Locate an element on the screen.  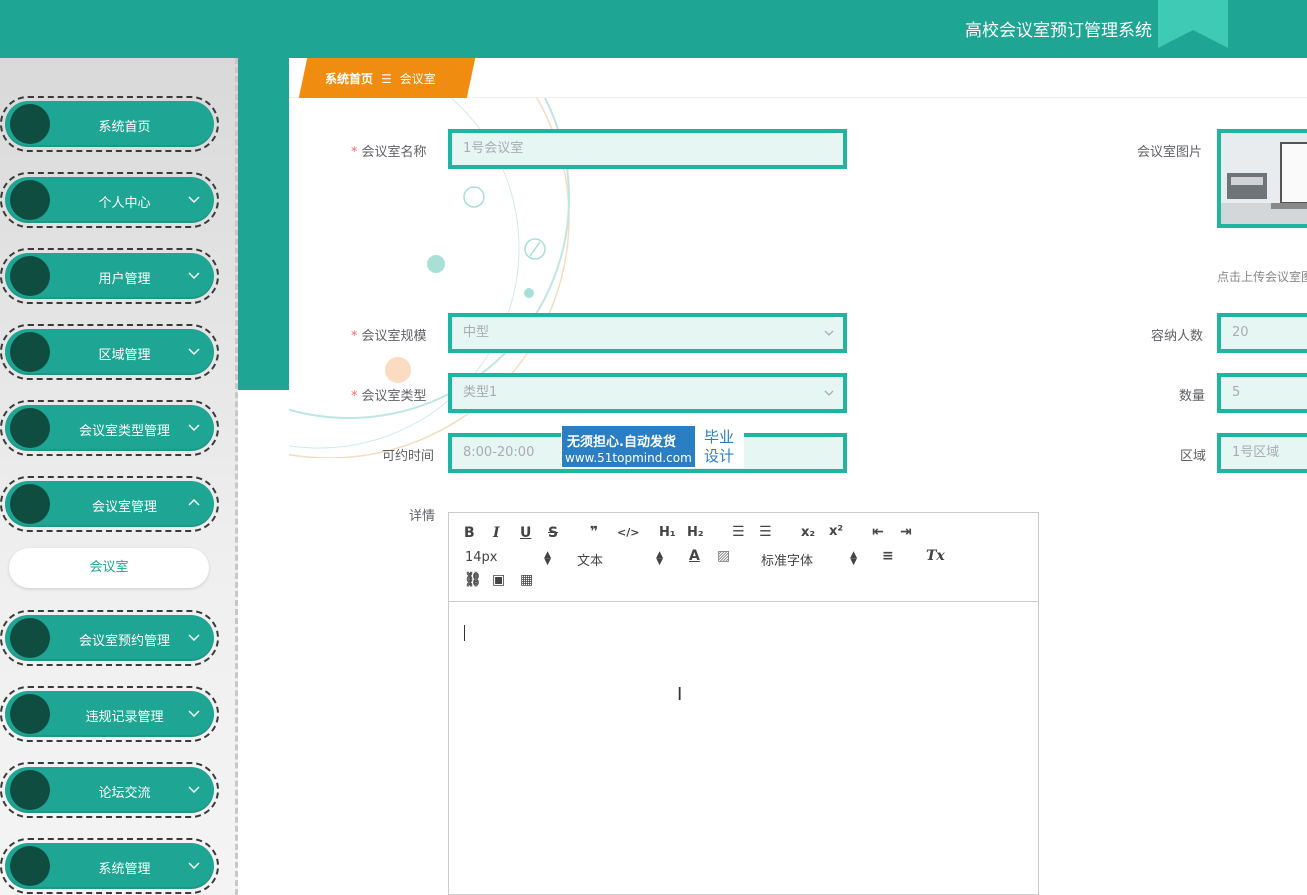
sidebar-item-room-type-management: 会议室类型管理 is located at coordinates (109, 428).